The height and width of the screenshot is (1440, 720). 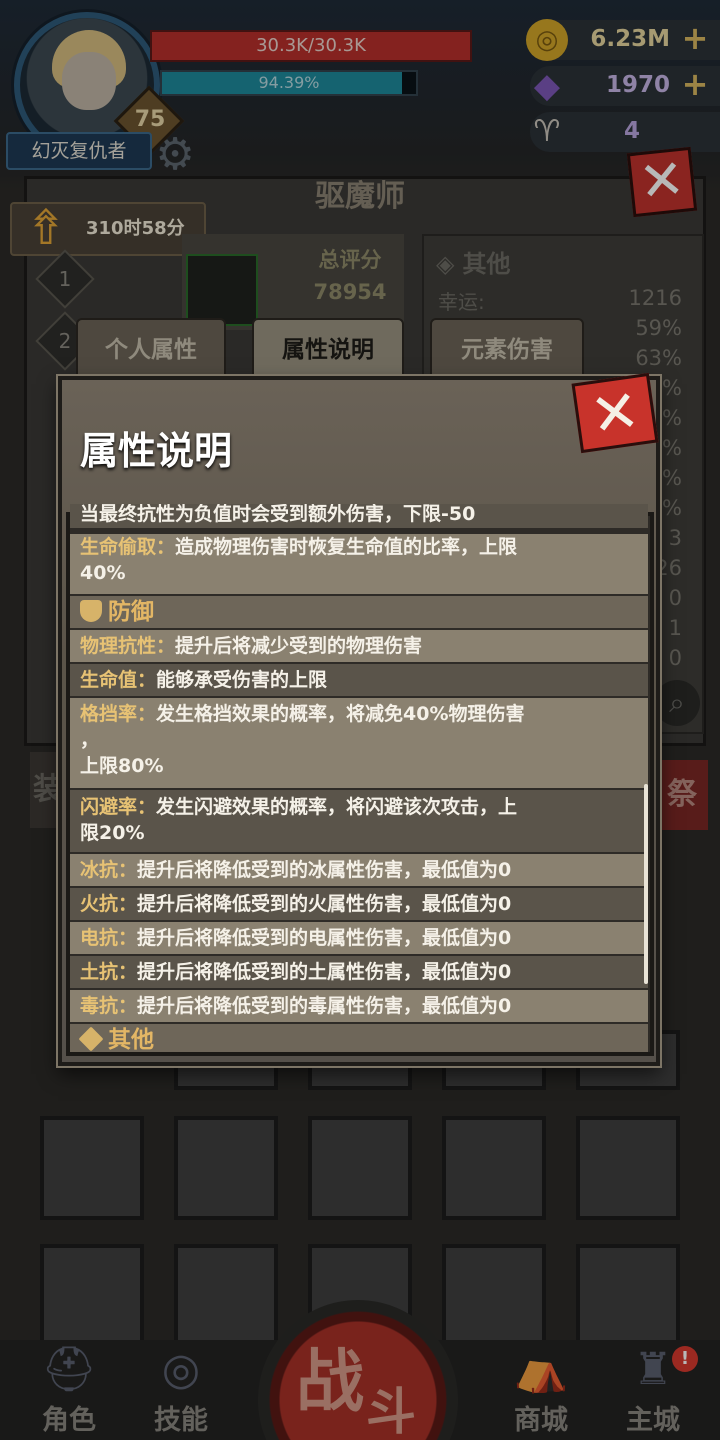 I want to click on attr-desc-cont: ，, so click(x=90, y=740).